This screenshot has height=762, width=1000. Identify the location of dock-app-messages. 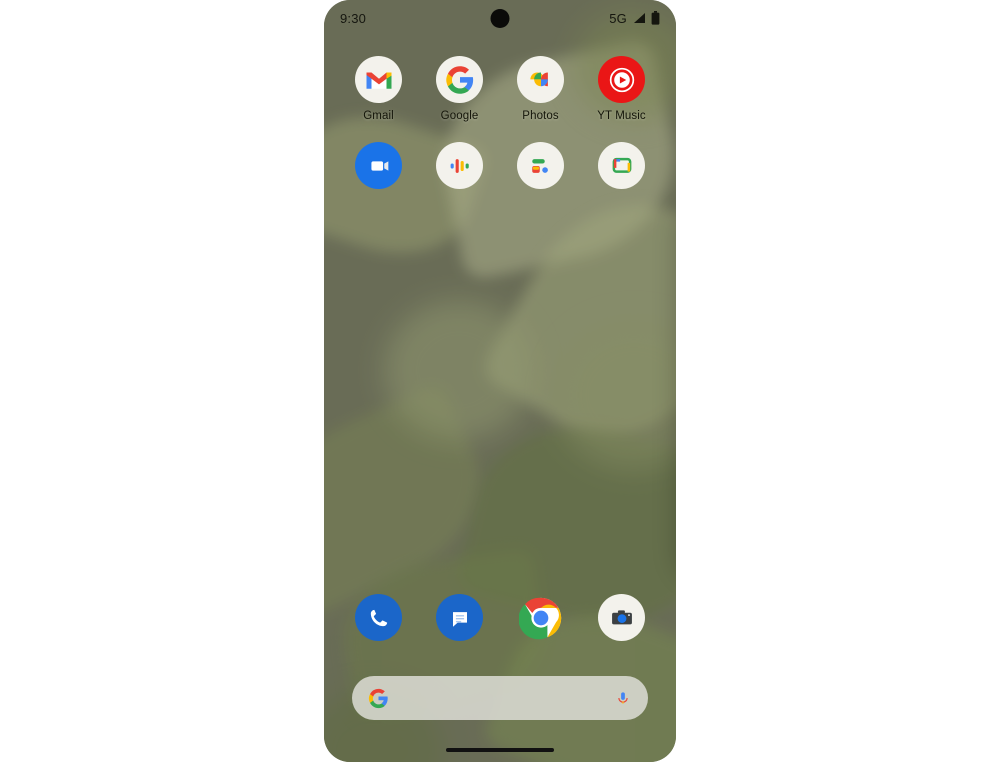
(460, 621).